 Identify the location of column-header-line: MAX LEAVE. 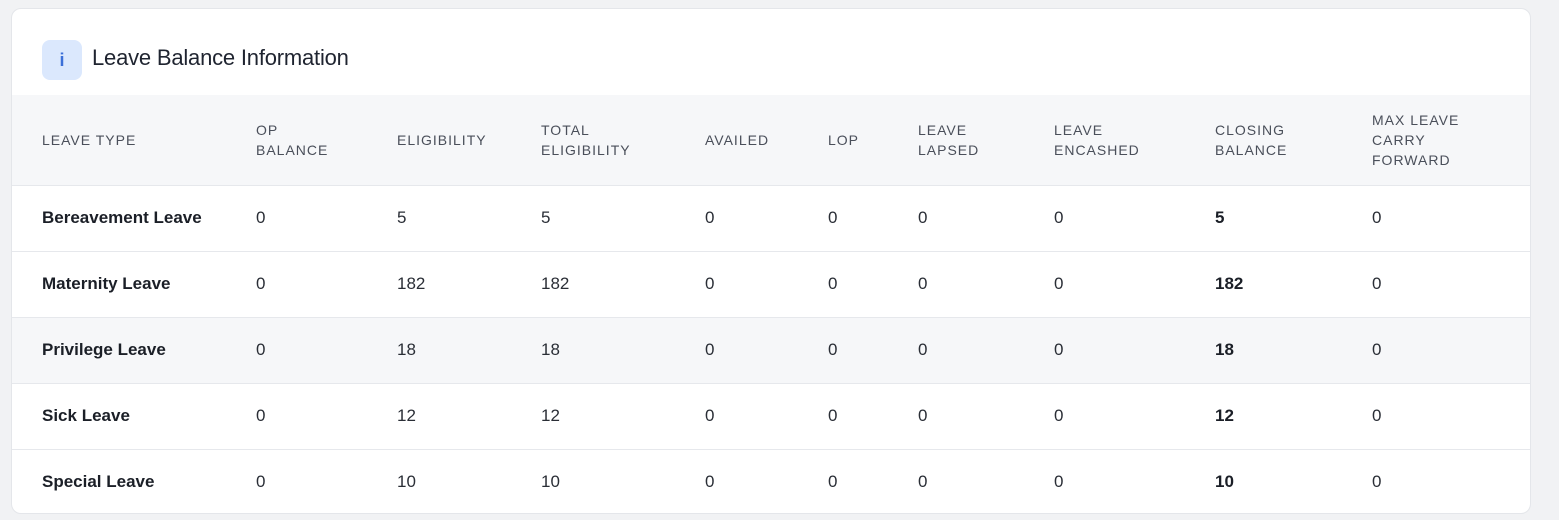
(1416, 119).